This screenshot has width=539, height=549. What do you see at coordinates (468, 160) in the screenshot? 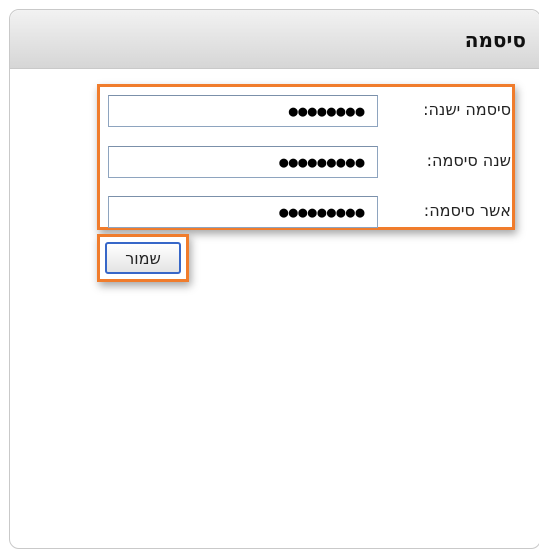
I see `new-password-label: שנה סיסמה:` at bounding box center [468, 160].